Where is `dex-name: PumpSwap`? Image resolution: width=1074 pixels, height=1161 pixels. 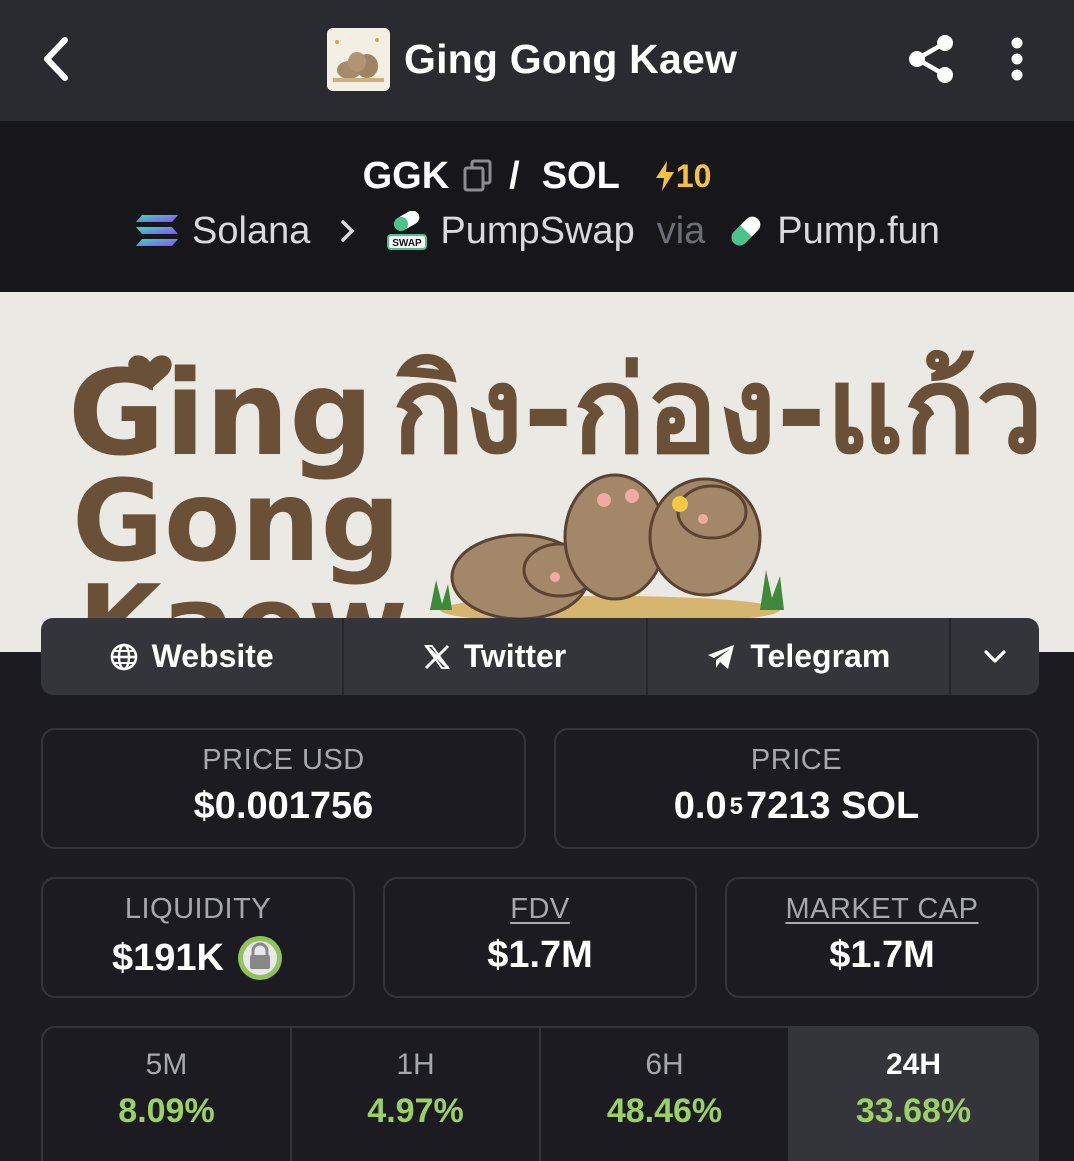
dex-name: PumpSwap is located at coordinates (537, 230).